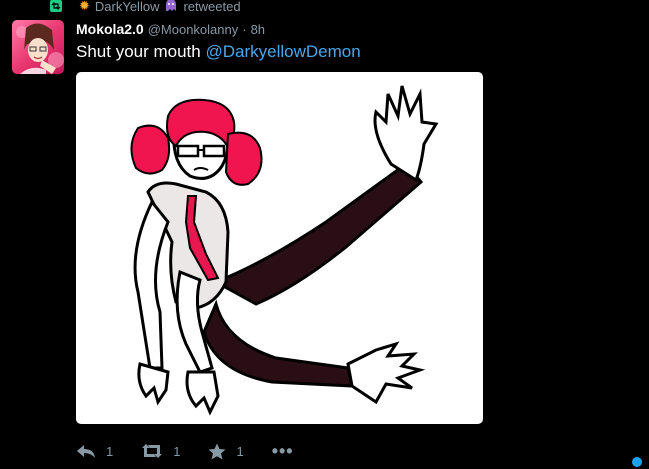  What do you see at coordinates (217, 451) in the screenshot?
I see `star-icon` at bounding box center [217, 451].